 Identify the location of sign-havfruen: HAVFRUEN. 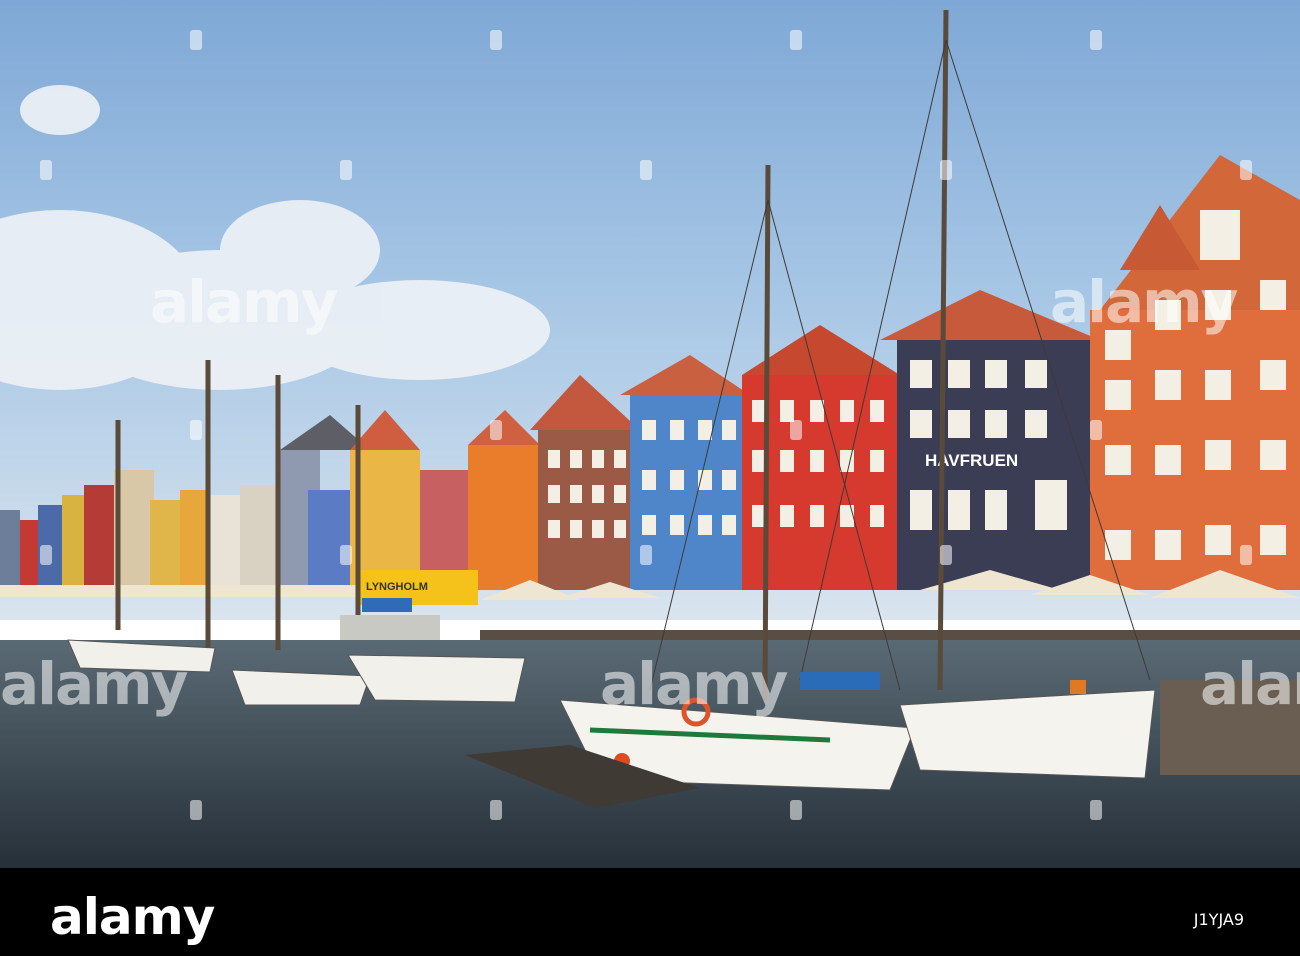
(971, 460).